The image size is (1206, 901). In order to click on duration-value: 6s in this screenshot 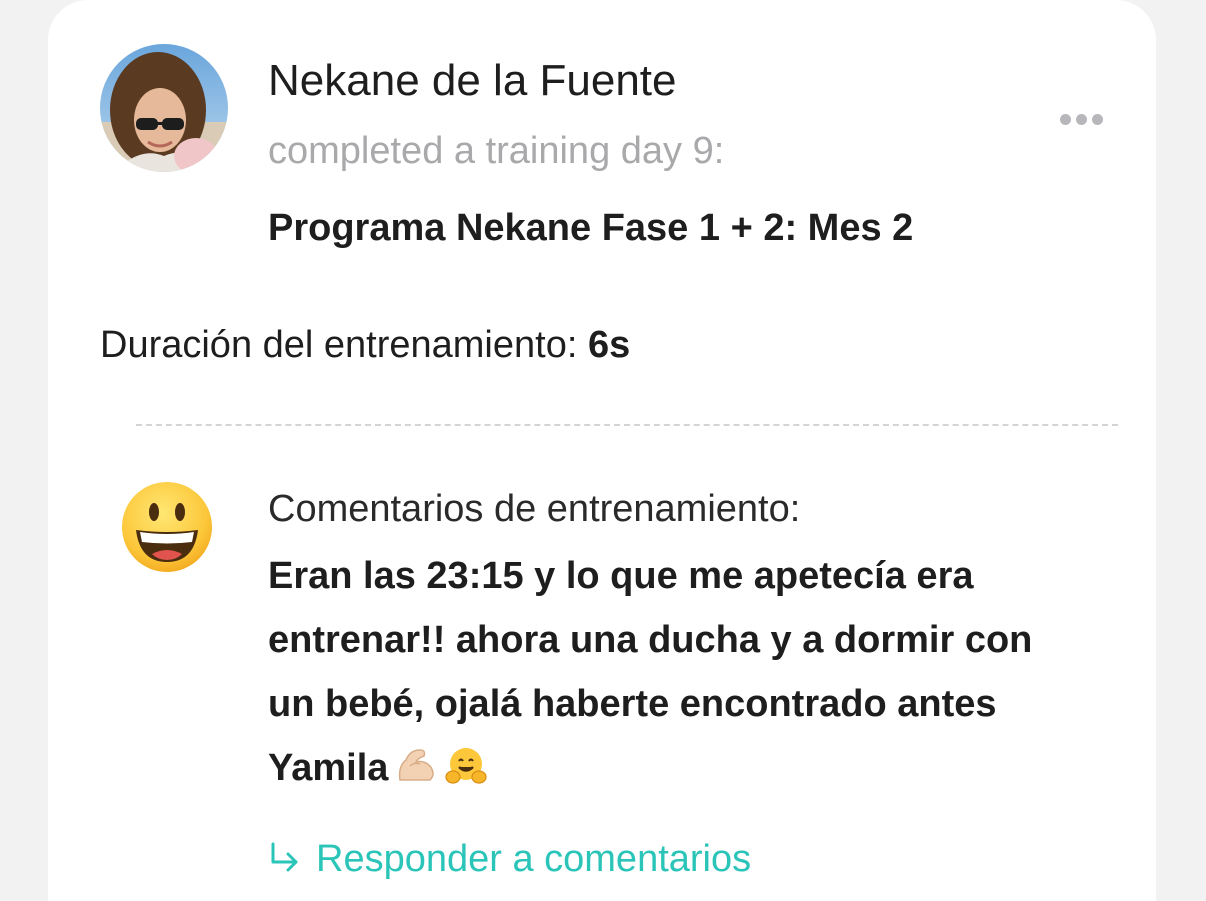, I will do `click(609, 345)`.